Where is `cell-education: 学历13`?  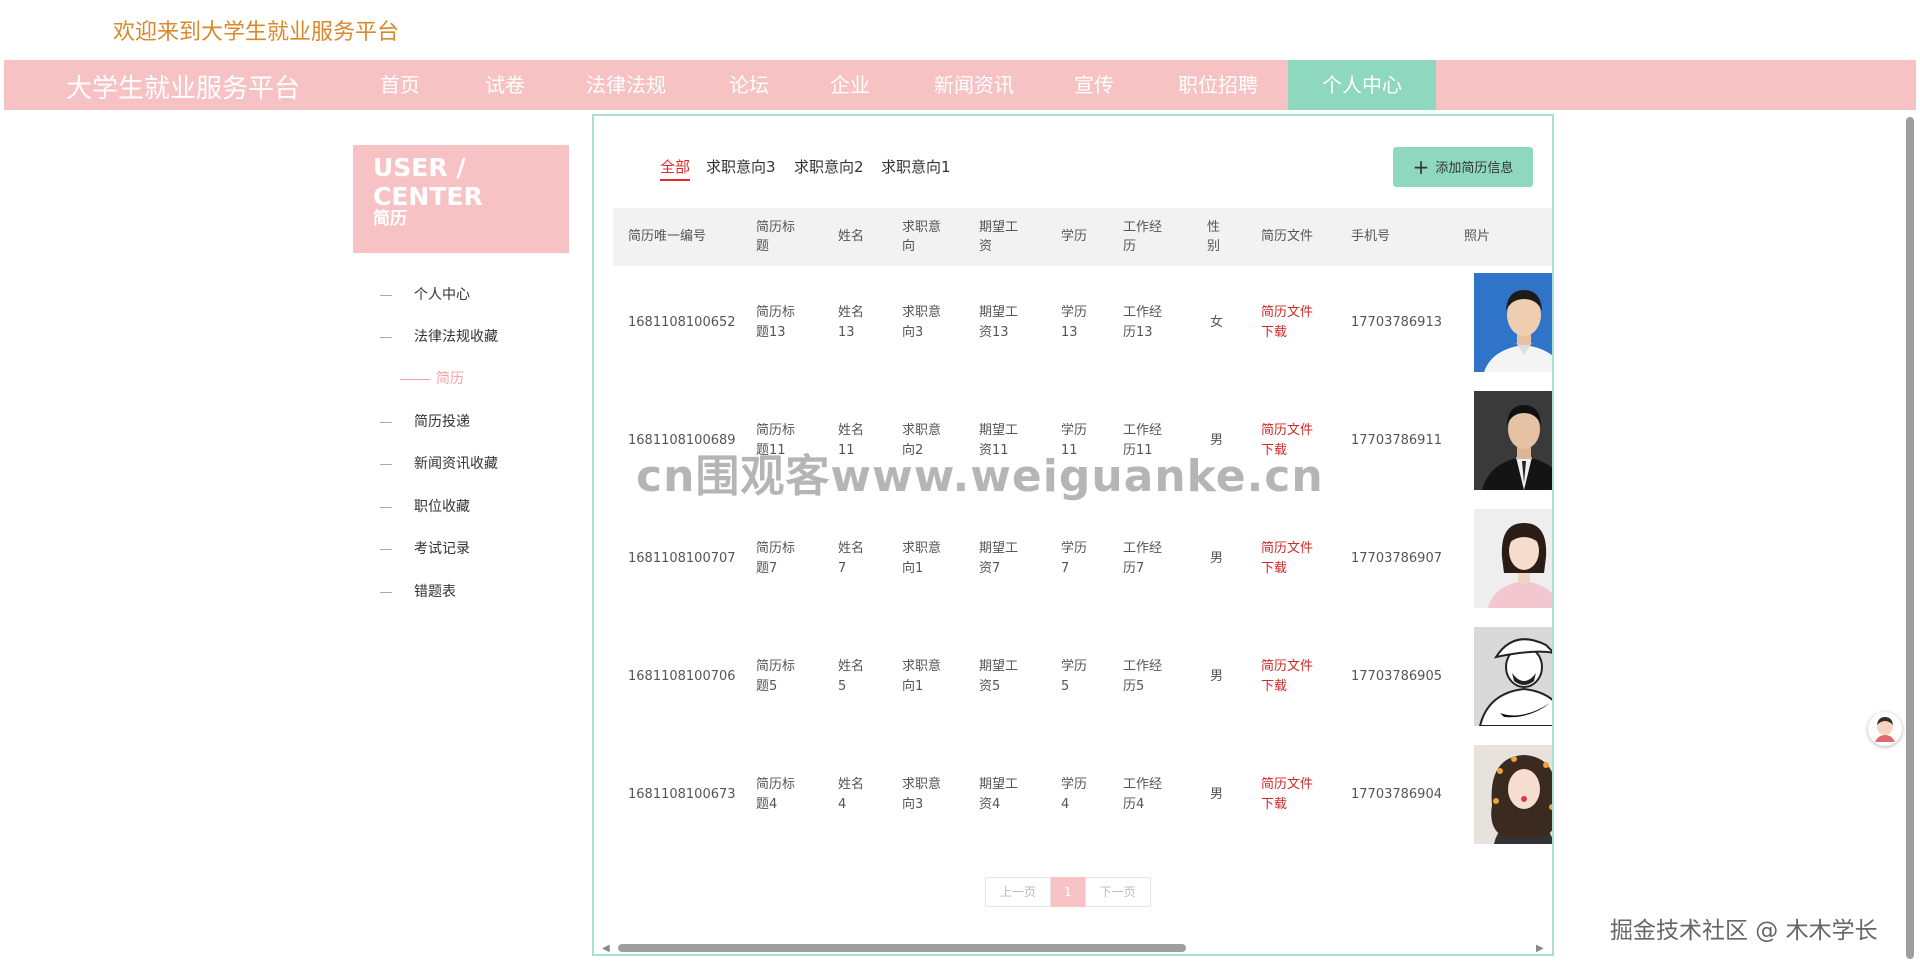
cell-education: 学历13 is located at coordinates (1074, 322).